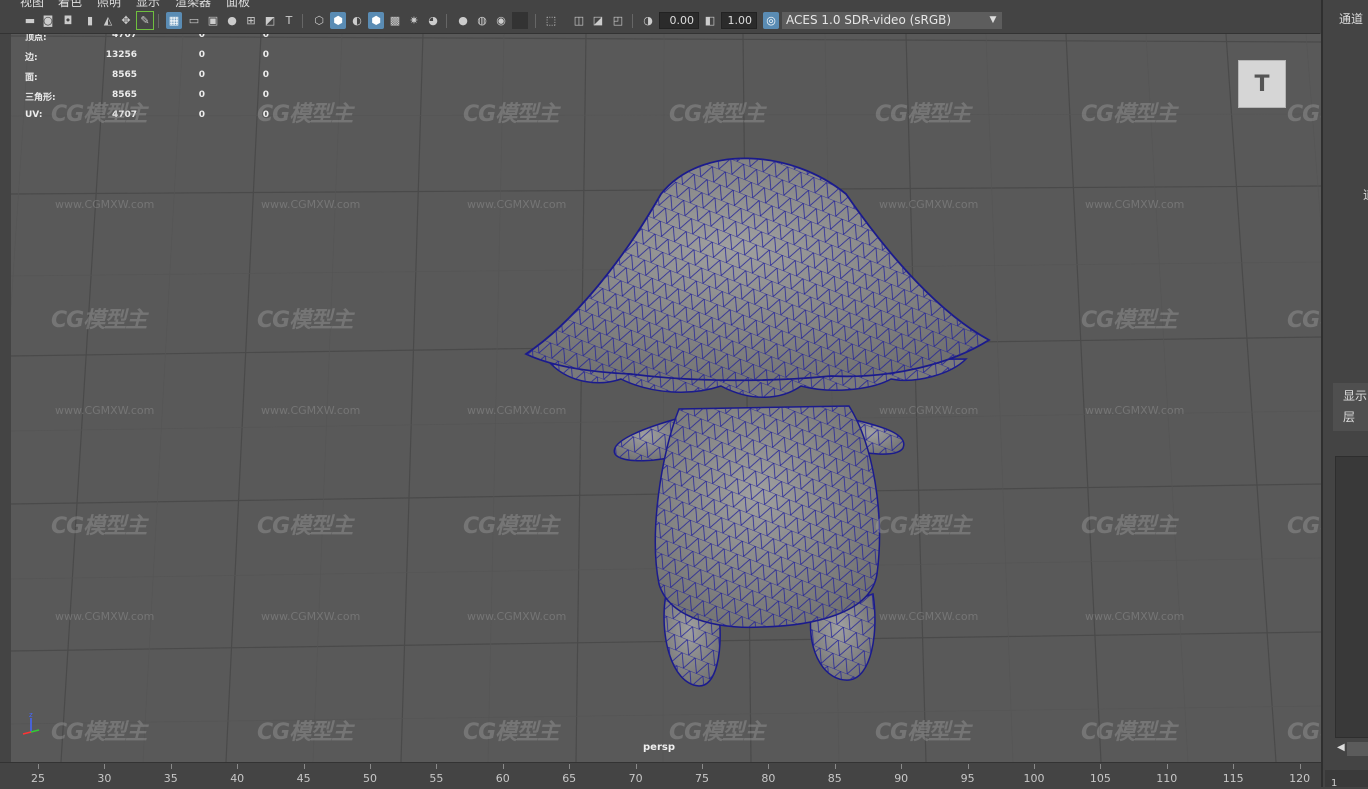 This screenshot has height=789, width=1368. What do you see at coordinates (338, 20) in the screenshot?
I see `smooth-shade-icon: ⬢` at bounding box center [338, 20].